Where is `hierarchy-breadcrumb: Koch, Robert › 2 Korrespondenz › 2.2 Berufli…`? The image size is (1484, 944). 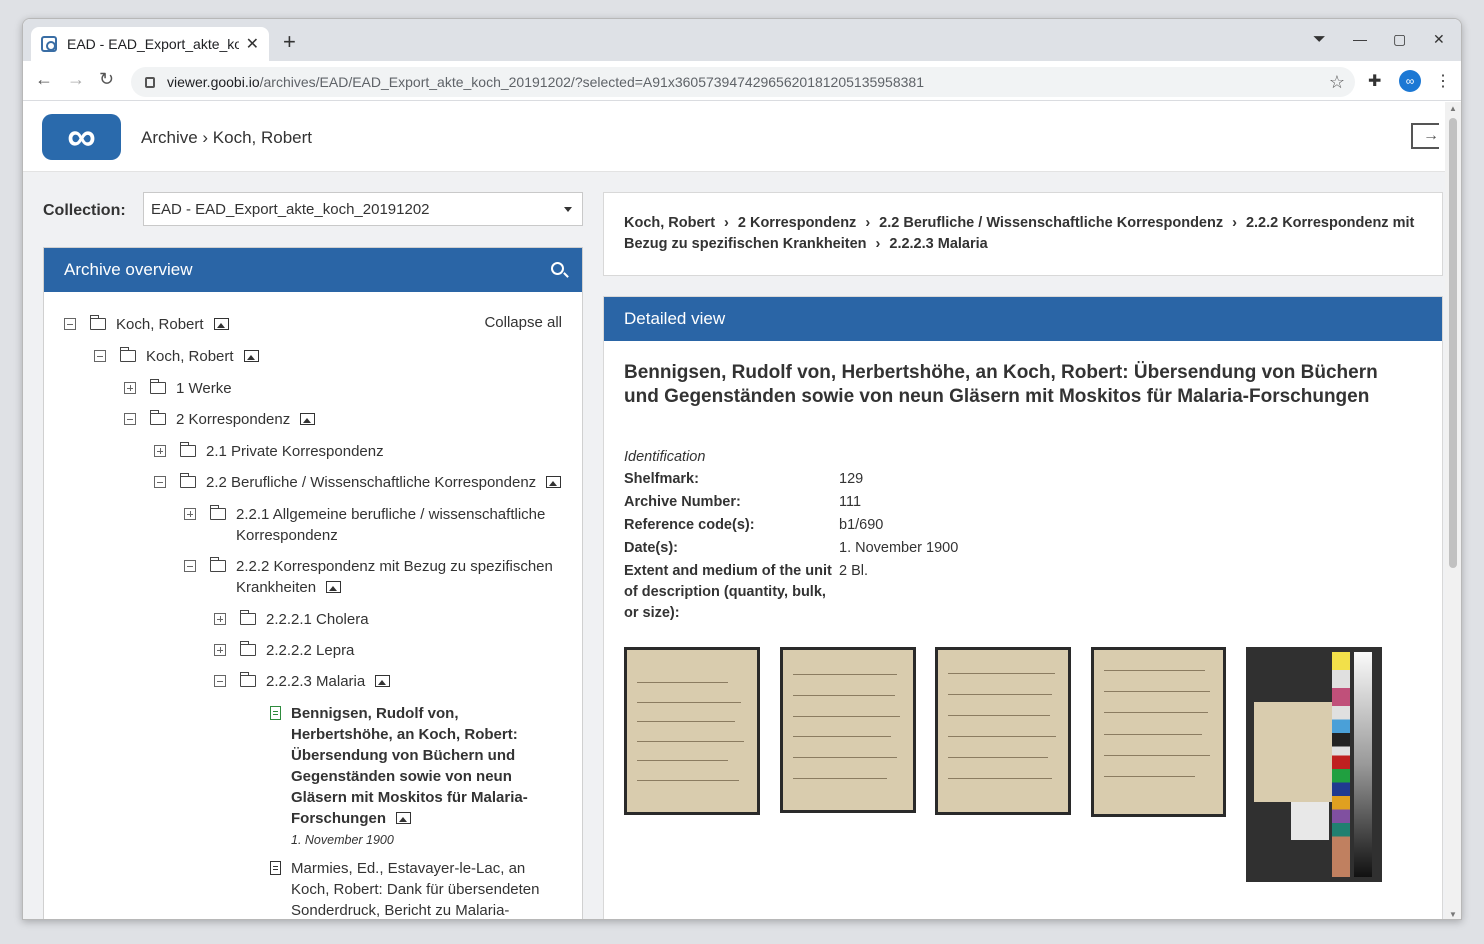
hierarchy-breadcrumb: Koch, Robert › 2 Korrespondenz › 2.2 Berufli… is located at coordinates (1023, 234).